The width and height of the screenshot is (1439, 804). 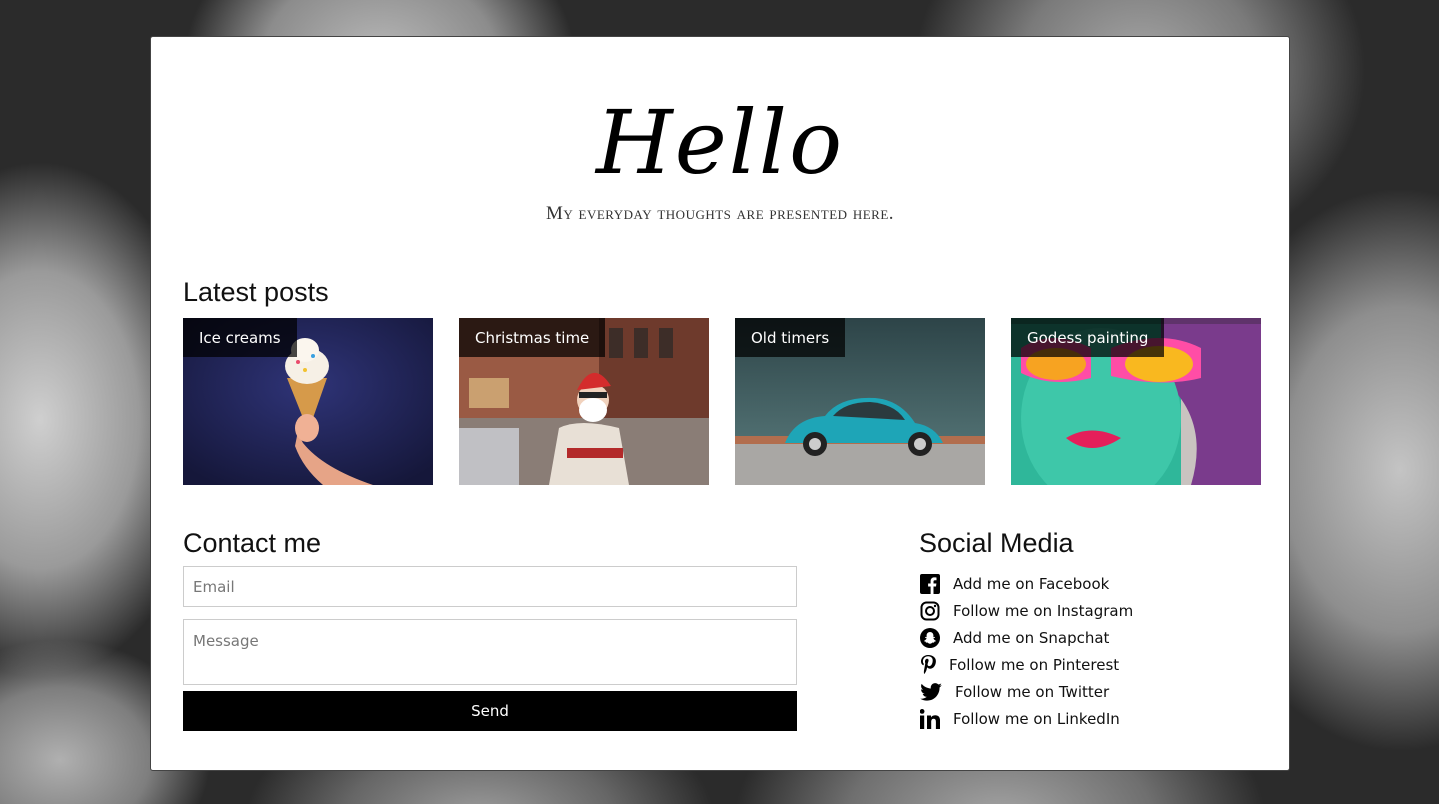 I want to click on social-link-snapchat: Add me on Snapchat, so click(x=1026, y=637).